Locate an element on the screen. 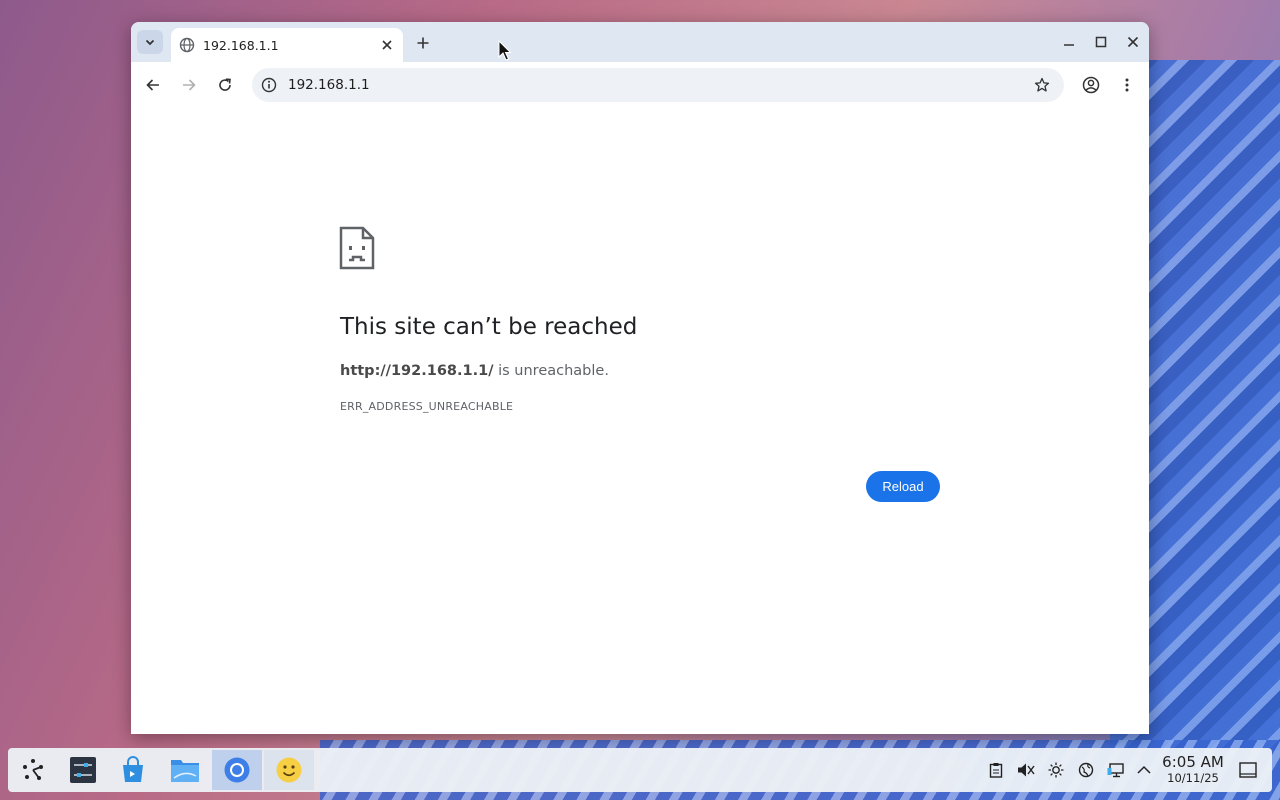 This screenshot has width=1280, height=800. url-text: 192.168.1.1 is located at coordinates (660, 85).